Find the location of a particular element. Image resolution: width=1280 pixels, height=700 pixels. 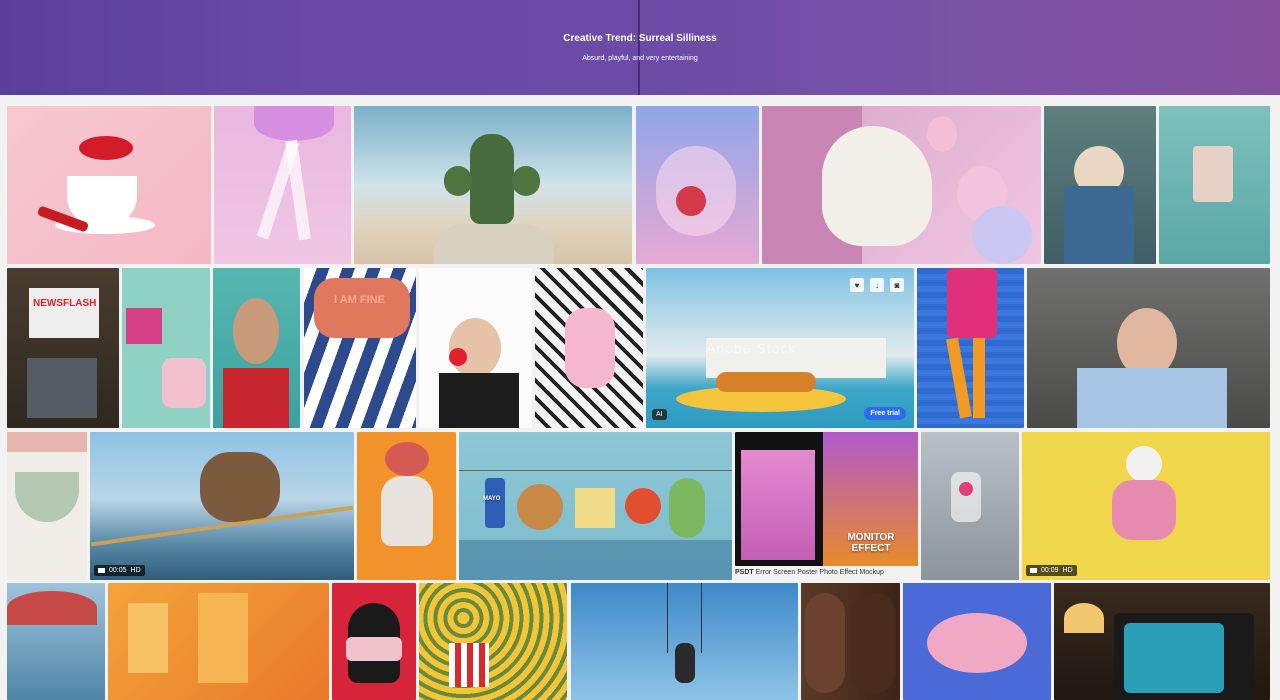

image-tile-retro-computer is located at coordinates (1100, 185).